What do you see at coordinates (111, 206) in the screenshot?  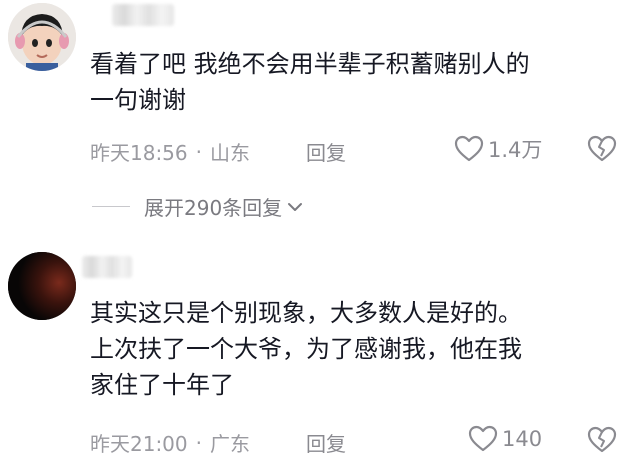 I see `expand-divider-line` at bounding box center [111, 206].